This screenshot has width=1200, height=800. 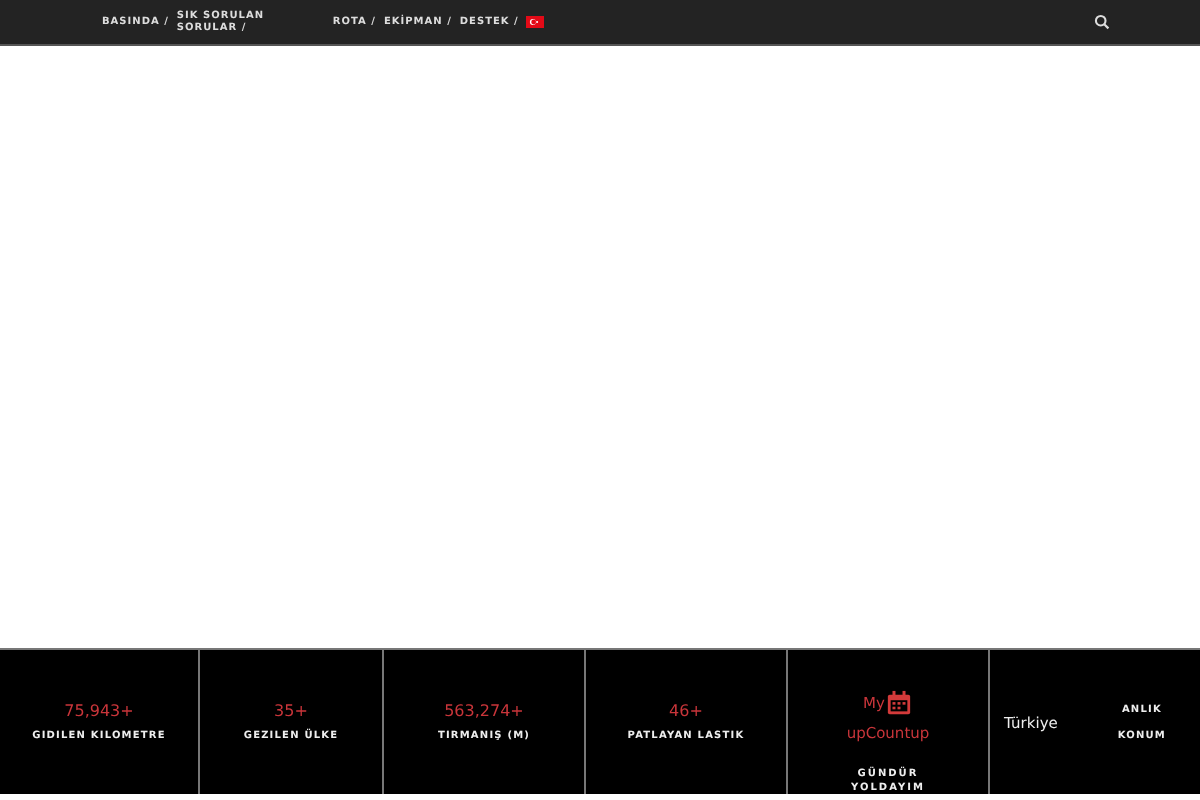 I want to click on stat-value: 563,274+, so click(x=484, y=711).